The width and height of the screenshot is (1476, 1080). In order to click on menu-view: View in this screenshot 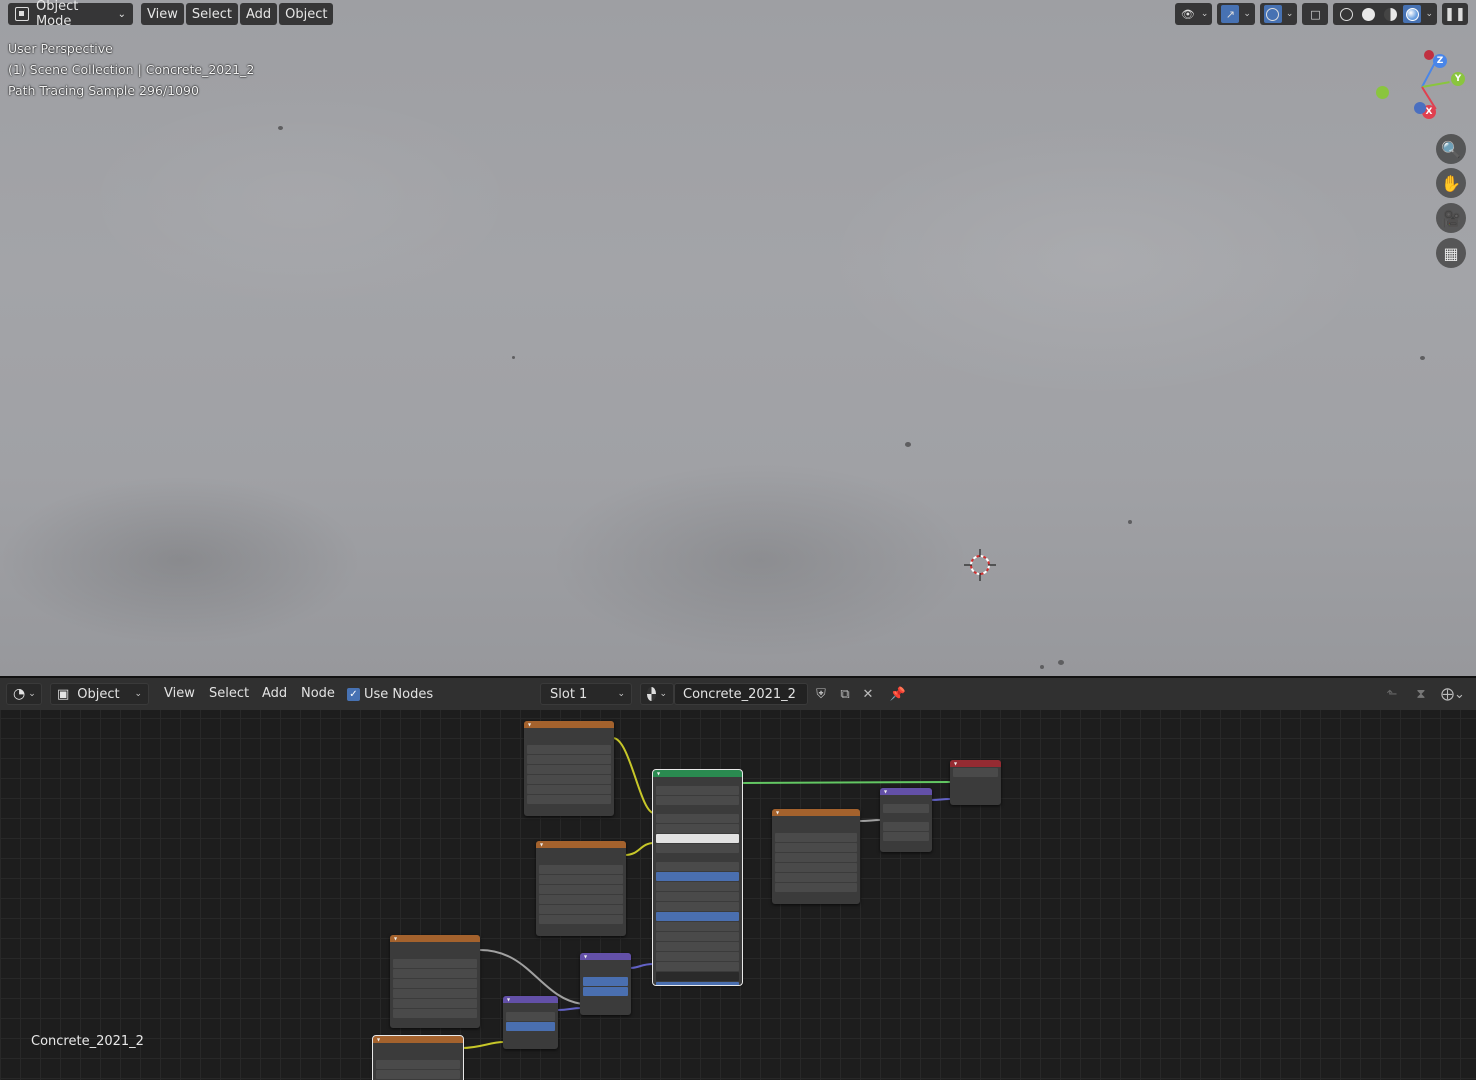, I will do `click(162, 14)`.